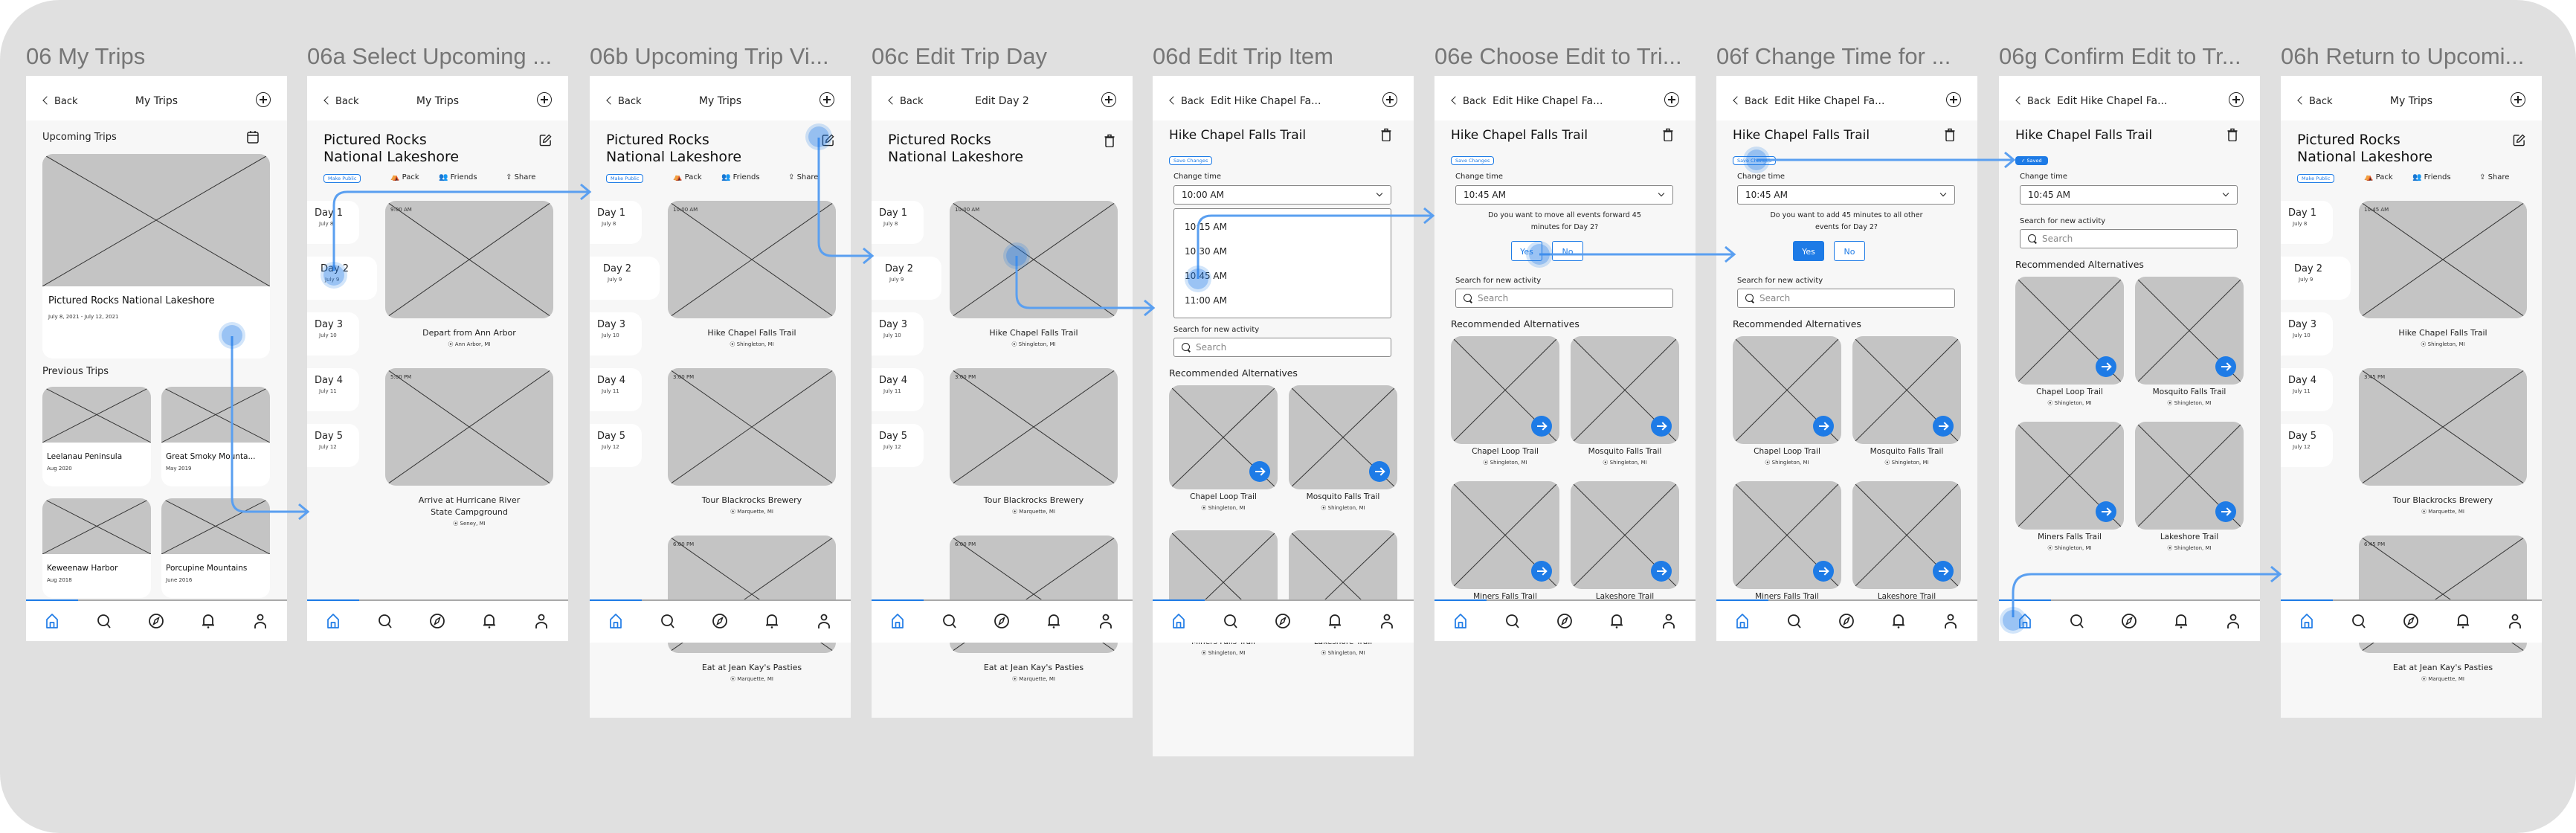 This screenshot has width=2576, height=833. Describe the element at coordinates (469, 427) in the screenshot. I see `event-image: 5:00 PM` at that location.